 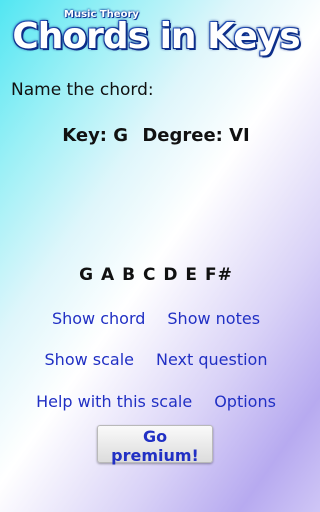 What do you see at coordinates (89, 359) in the screenshot?
I see `show-scale-button: Show scale` at bounding box center [89, 359].